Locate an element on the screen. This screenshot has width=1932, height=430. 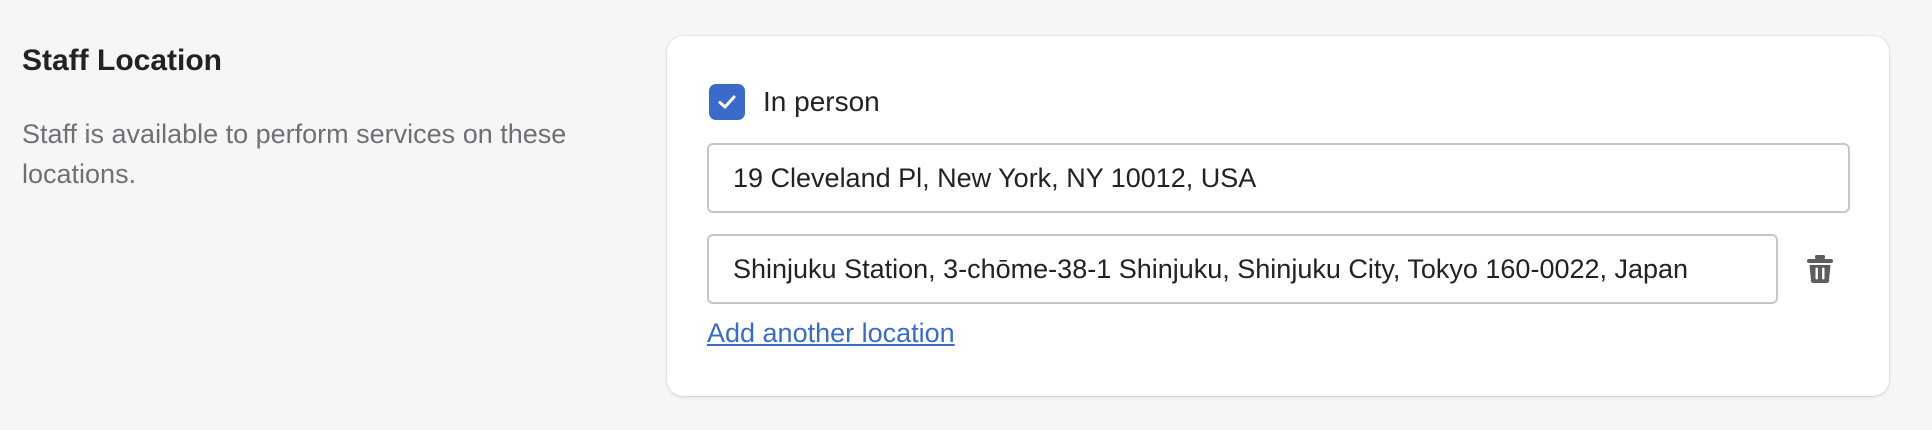
trash-icon is located at coordinates (1820, 269).